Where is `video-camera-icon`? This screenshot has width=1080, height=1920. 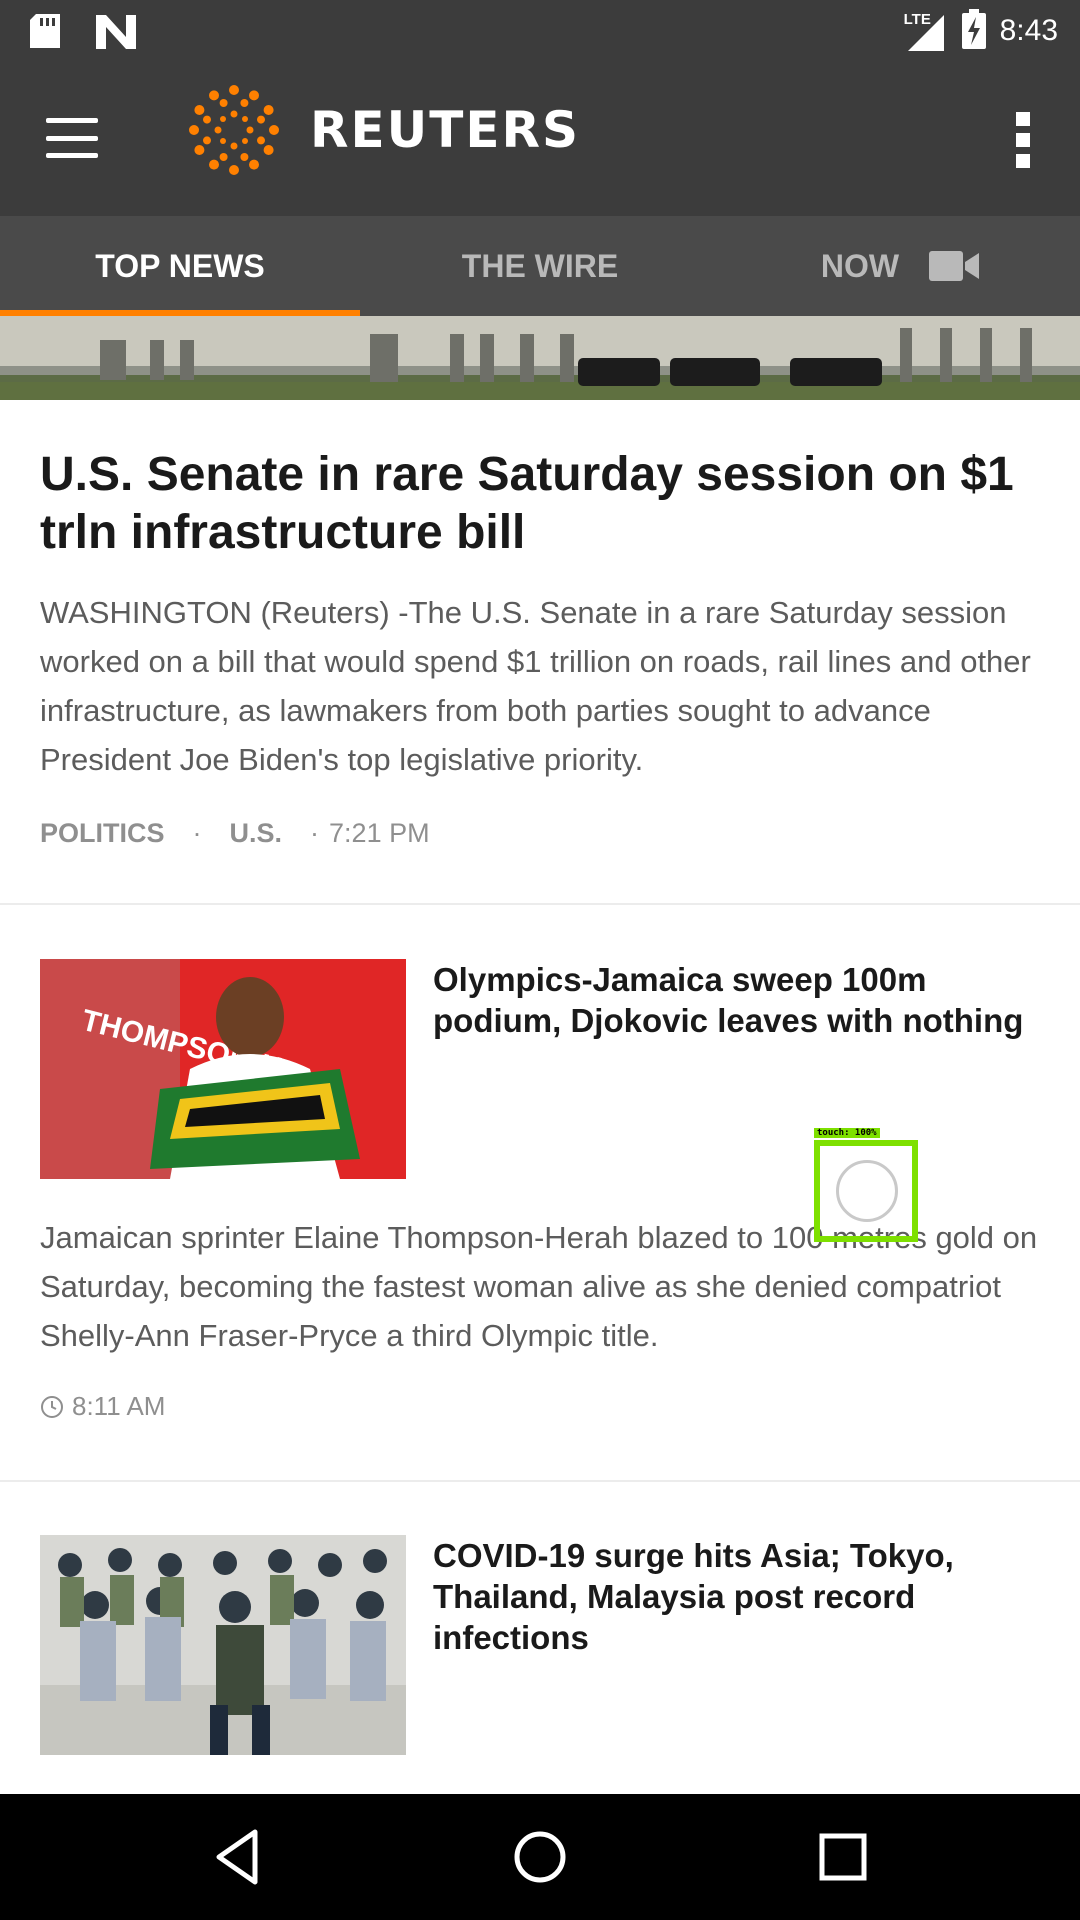
video-camera-icon is located at coordinates (954, 266).